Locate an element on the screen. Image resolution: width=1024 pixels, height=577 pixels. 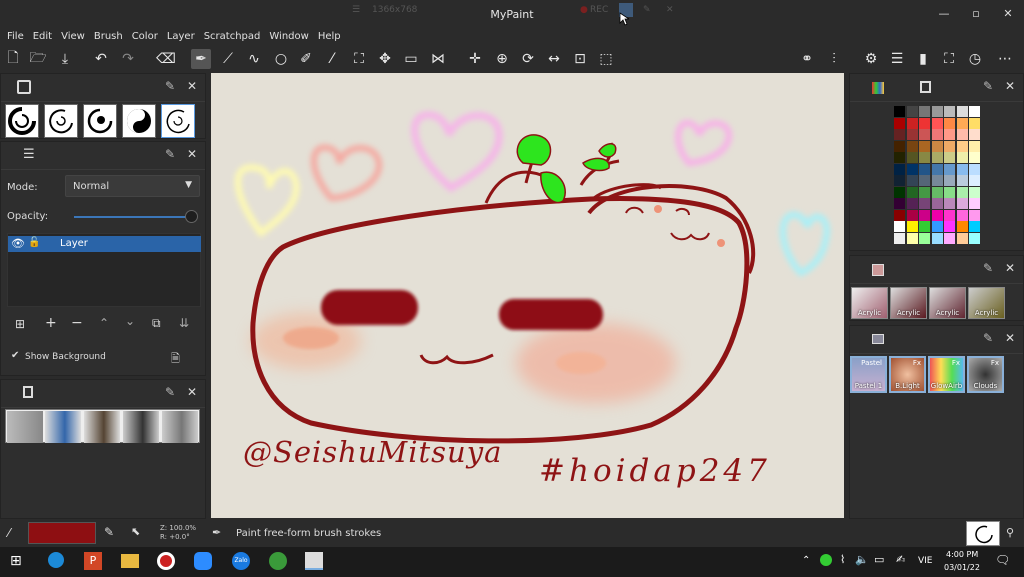
screen-recorder-icon is located at coordinates (166, 561).